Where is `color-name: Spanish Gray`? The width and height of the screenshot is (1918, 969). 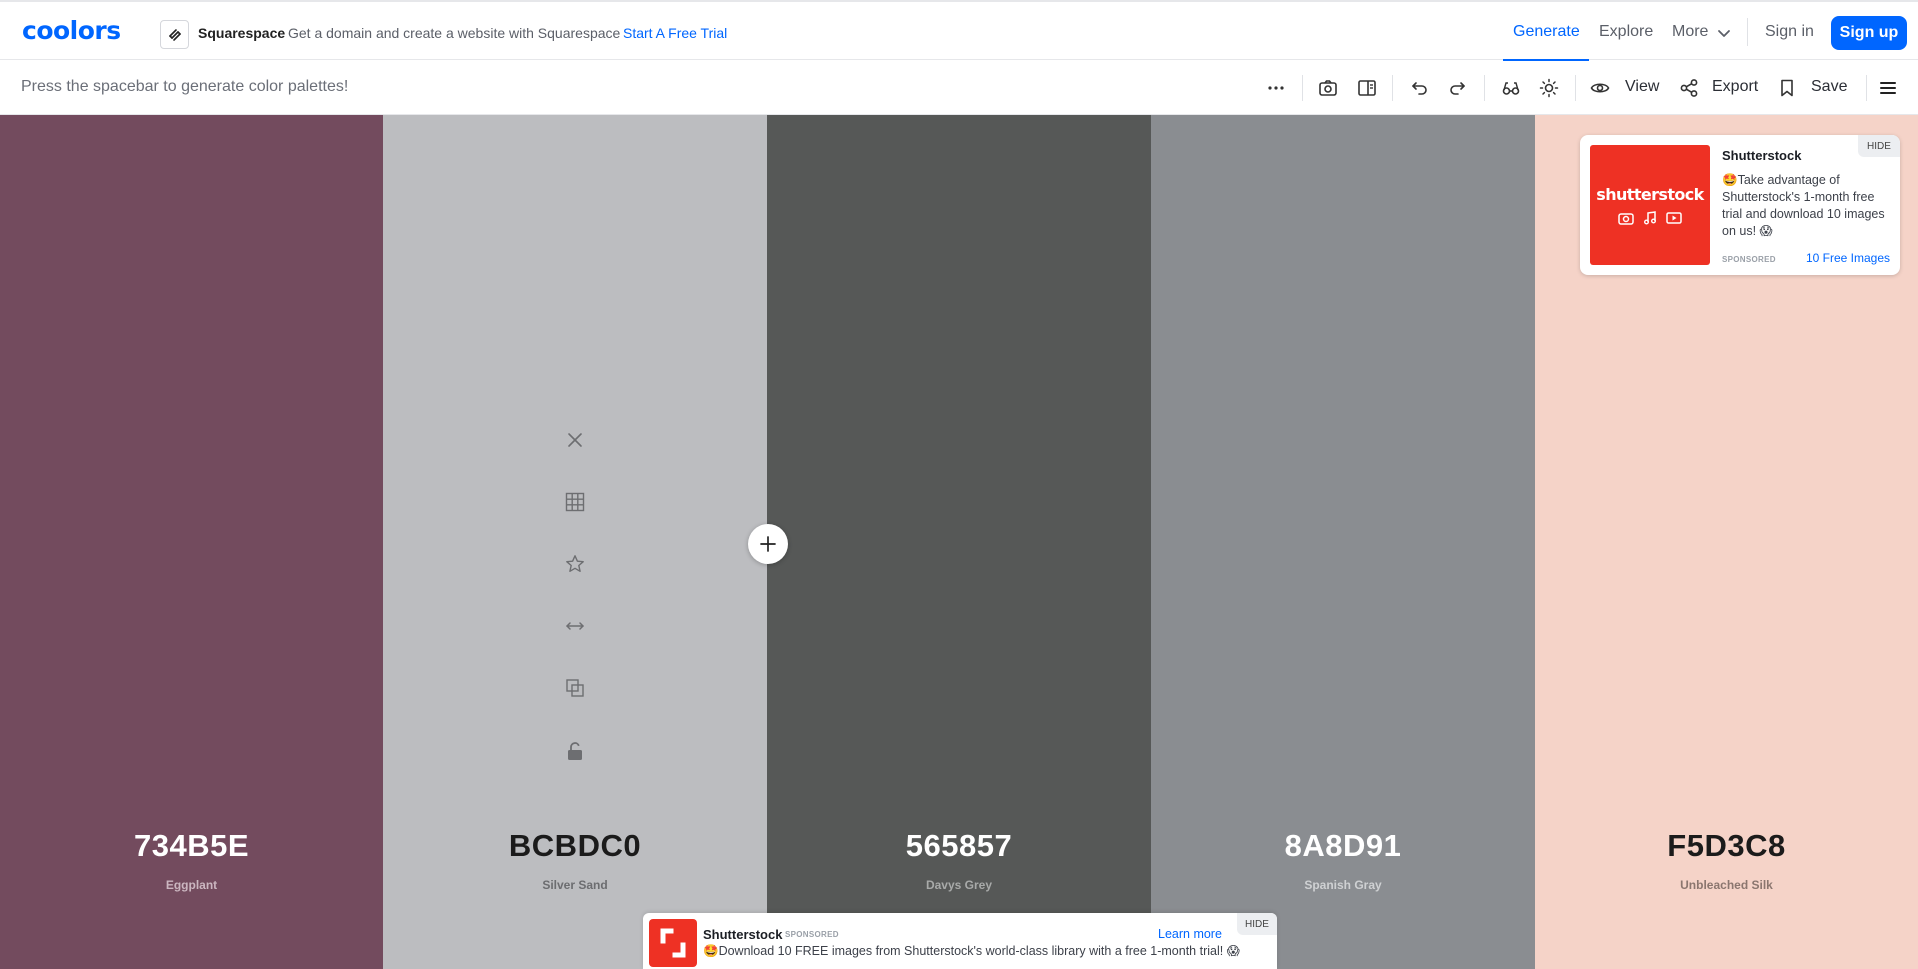 color-name: Spanish Gray is located at coordinates (1343, 885).